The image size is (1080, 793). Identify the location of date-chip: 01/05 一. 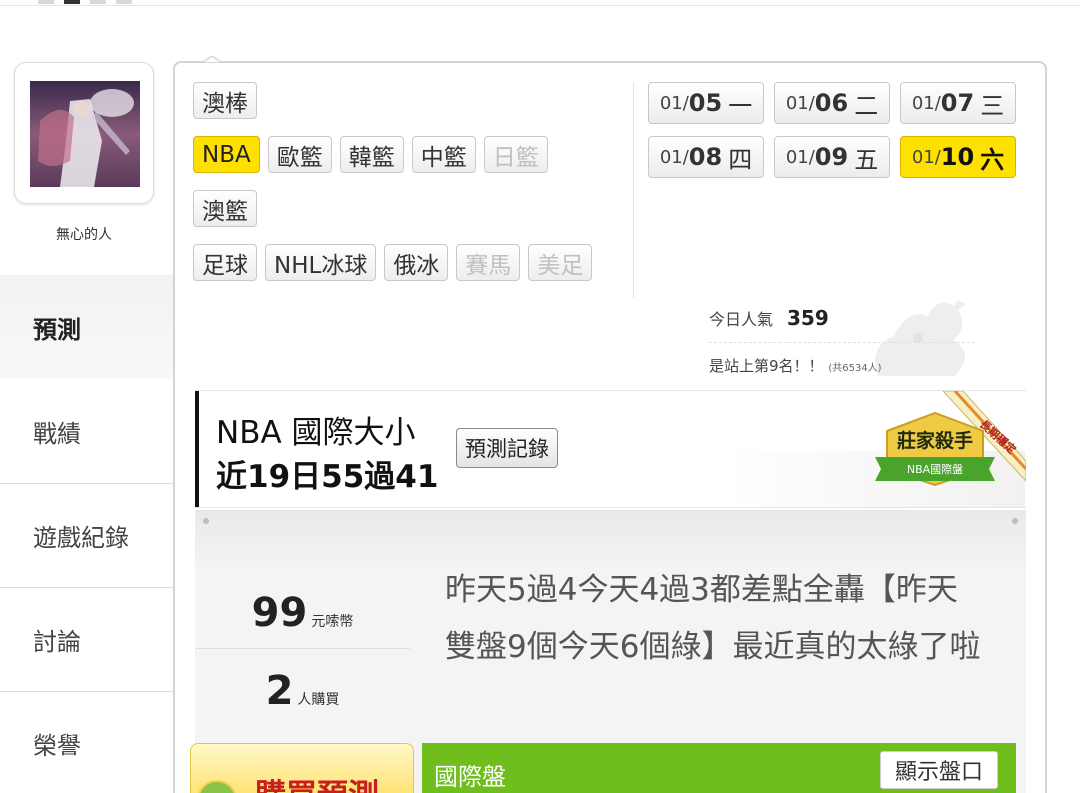
(706, 103).